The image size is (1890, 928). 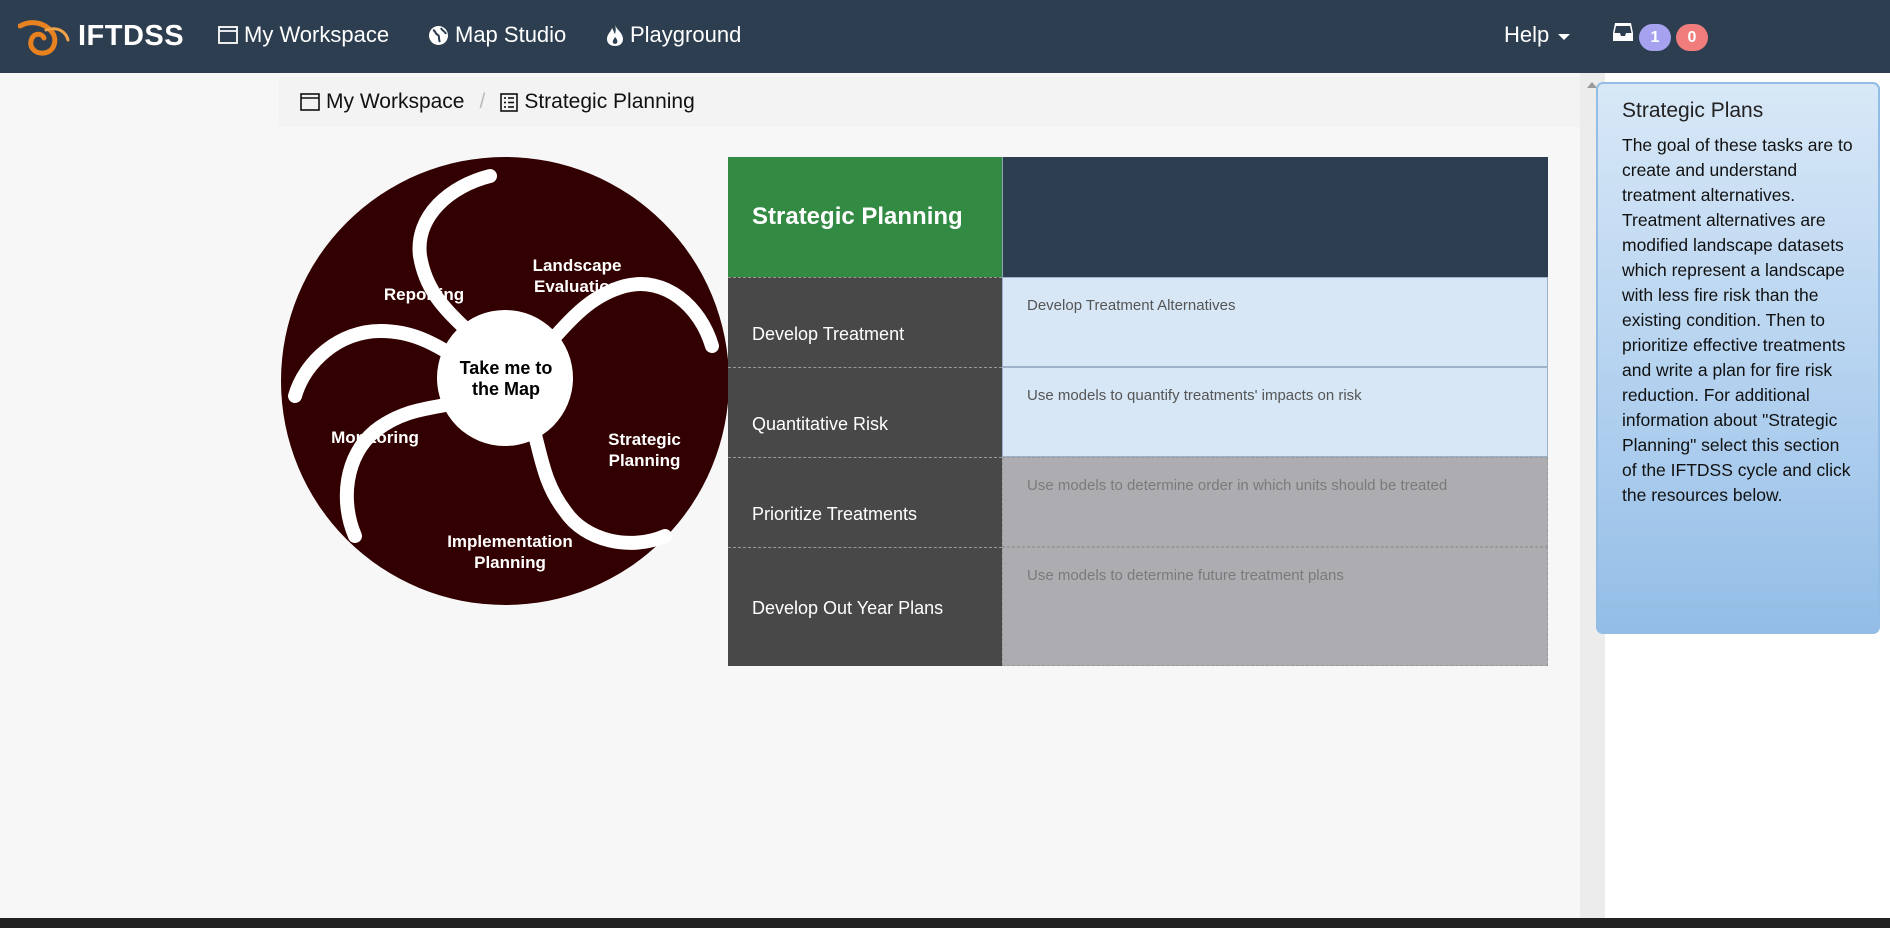 I want to click on cycle-monitoring: Monitoring, so click(x=375, y=437).